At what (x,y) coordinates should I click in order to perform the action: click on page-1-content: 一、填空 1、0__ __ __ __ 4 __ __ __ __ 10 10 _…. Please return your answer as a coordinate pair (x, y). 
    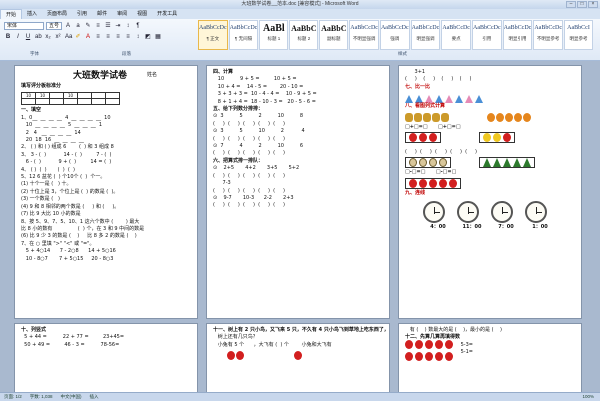
    Looking at the image, I should click on (106, 185).